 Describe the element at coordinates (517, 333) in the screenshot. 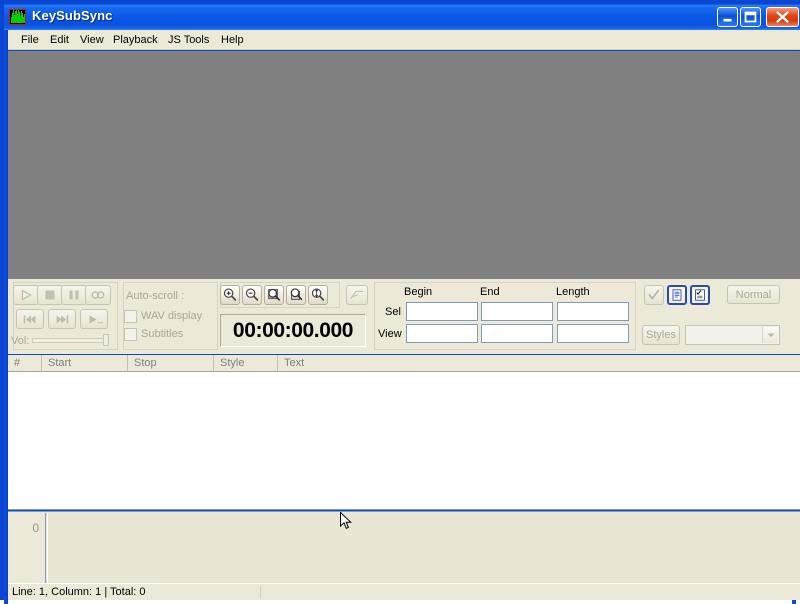

I see `view-end-field` at that location.